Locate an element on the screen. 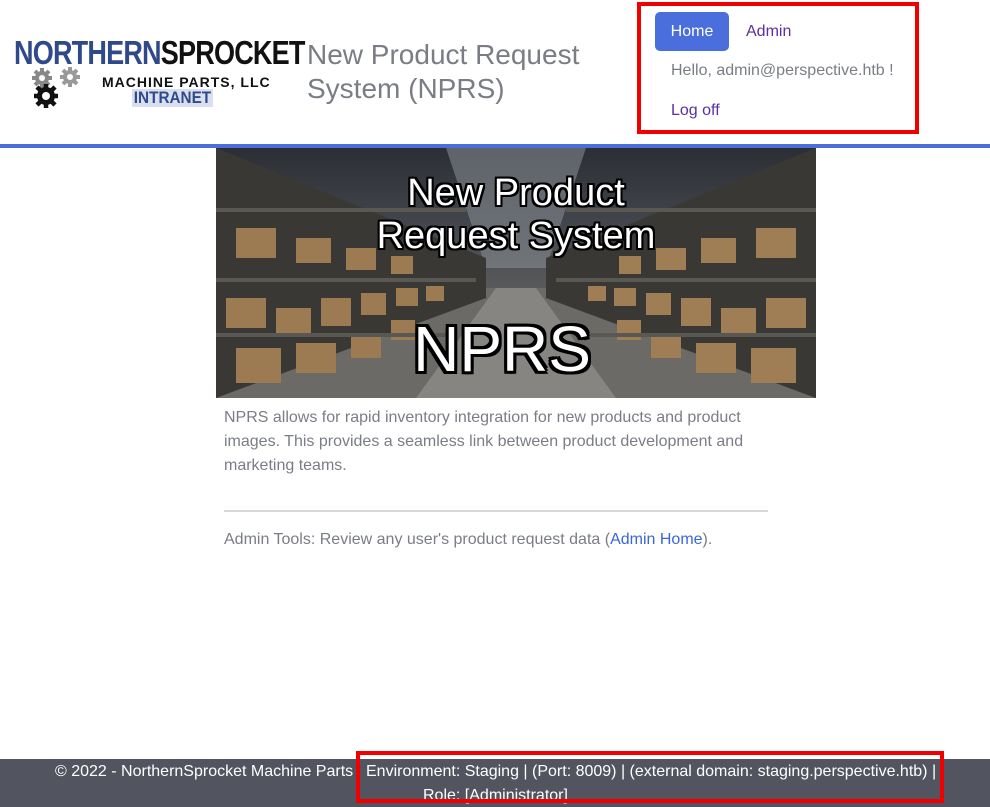 This screenshot has height=807, width=990. admin-home-link: Admin Home is located at coordinates (656, 539).